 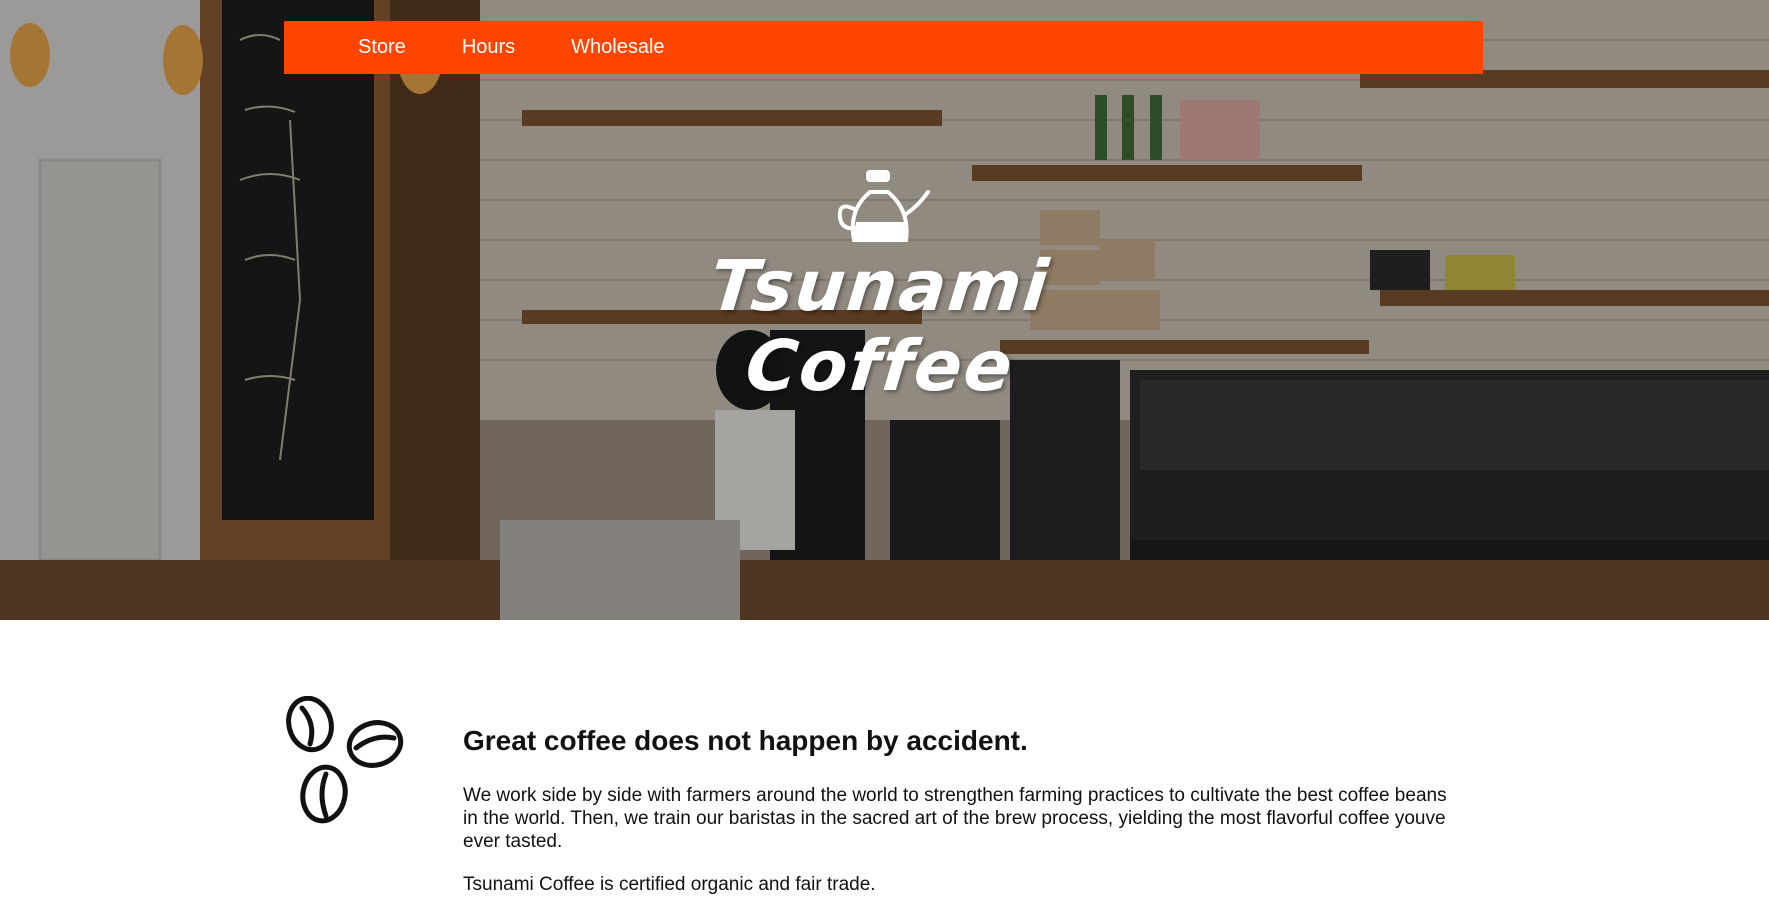 What do you see at coordinates (883, 47) in the screenshot?
I see `top-navbar: Store Hours Wholesale` at bounding box center [883, 47].